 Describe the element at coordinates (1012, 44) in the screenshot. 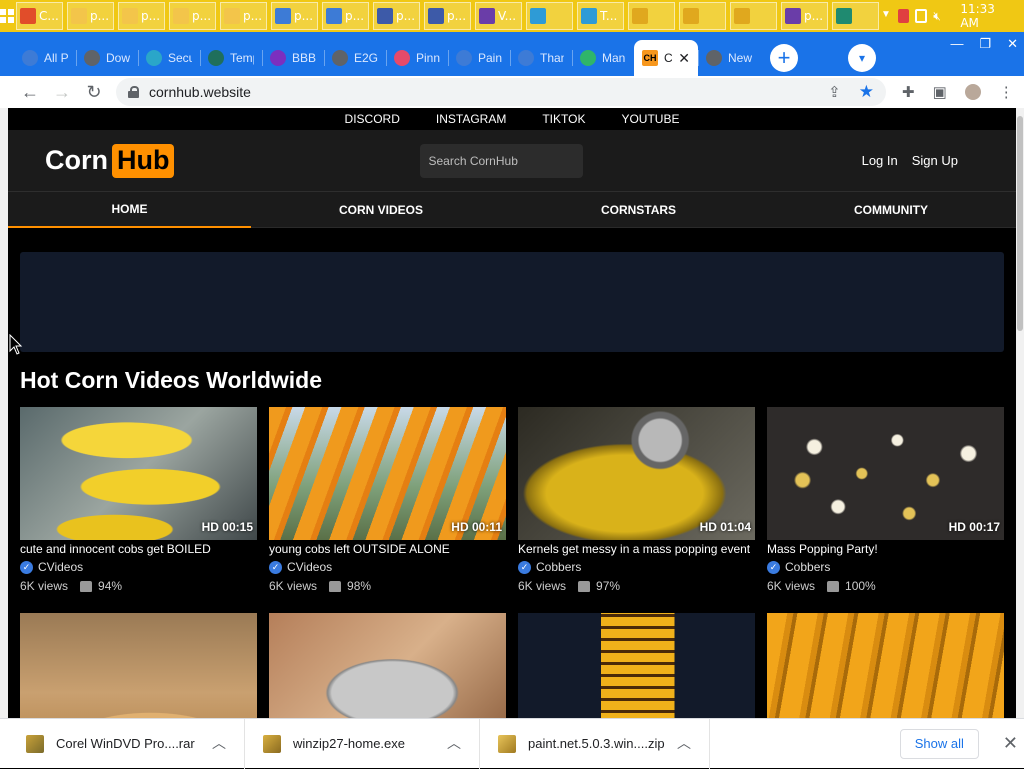

I see `close-window-icon: ✕` at that location.